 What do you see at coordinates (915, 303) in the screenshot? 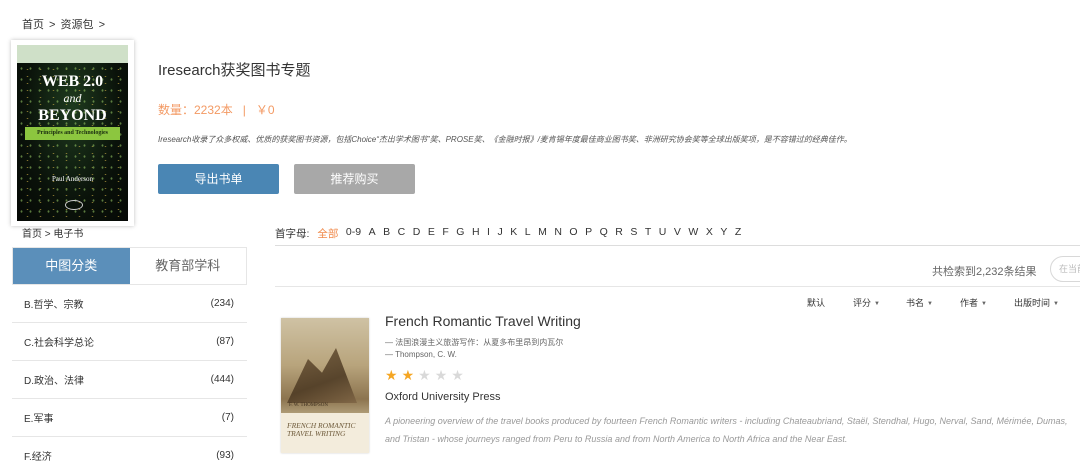
I see `sort-label: 书名` at bounding box center [915, 303].